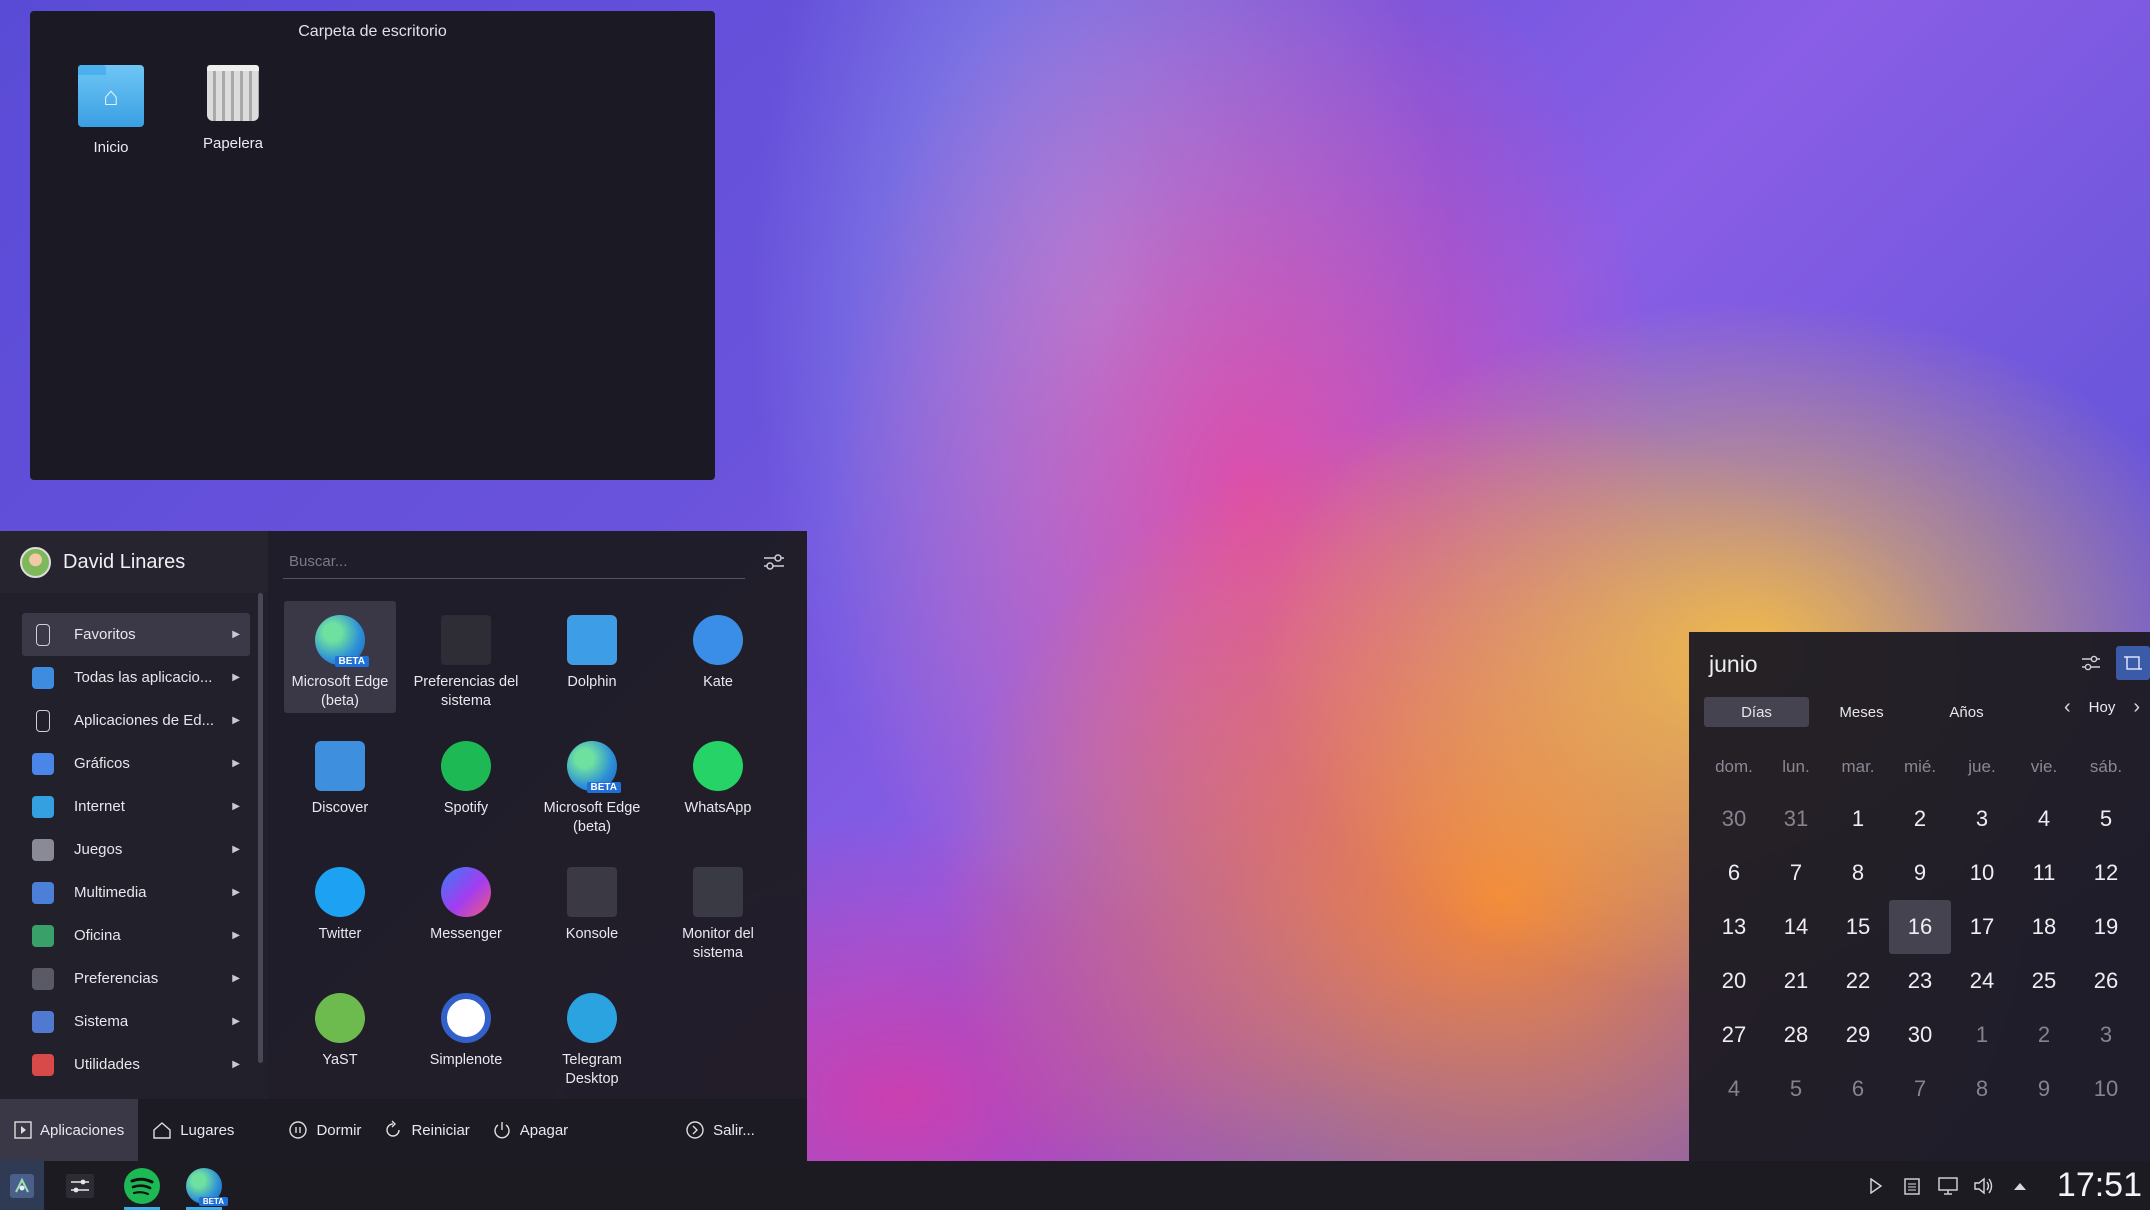 The width and height of the screenshot is (2150, 1210). Describe the element at coordinates (466, 909) in the screenshot. I see `app-tile: Messenger` at that location.